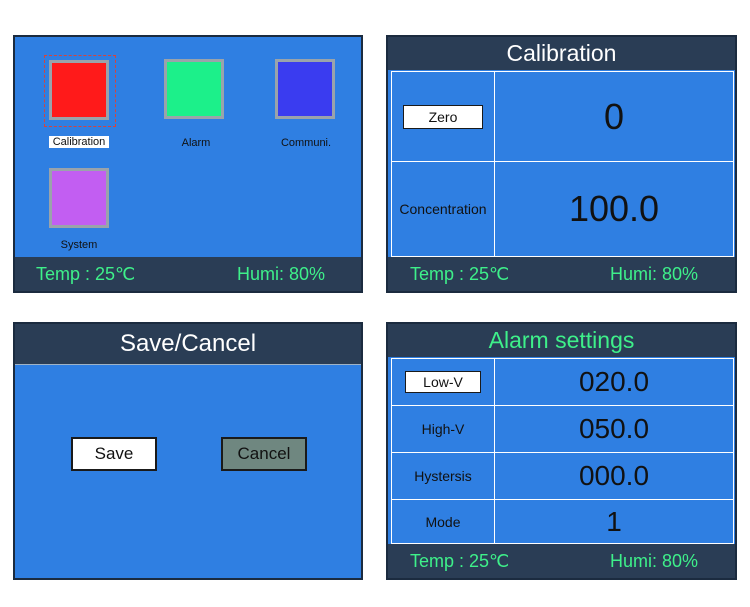 The image size is (750, 607). I want to click on cancel-button: Cancel, so click(264, 454).